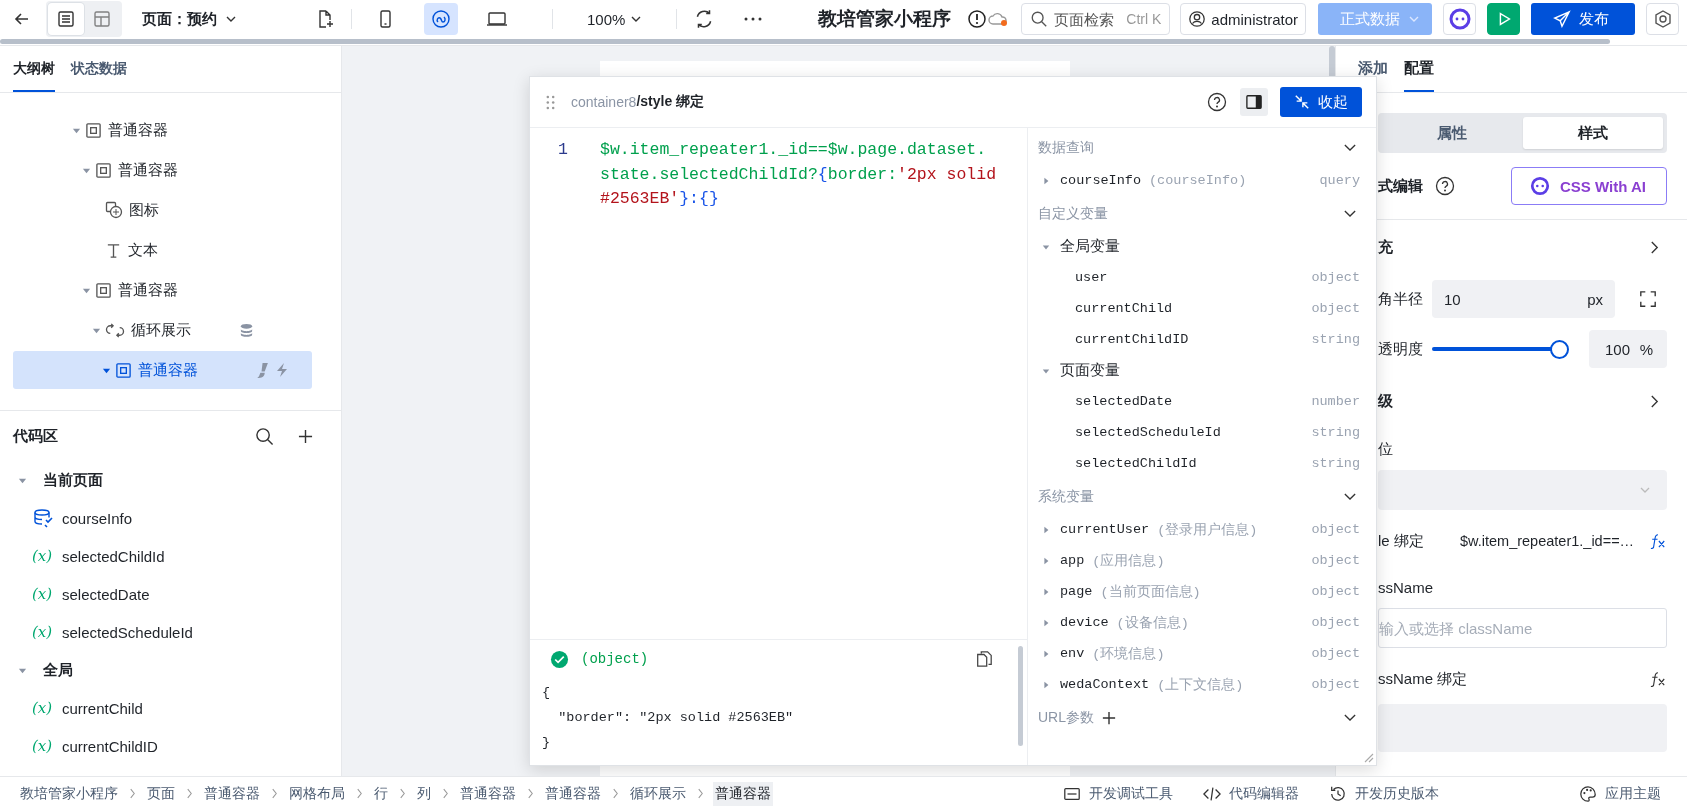 The width and height of the screenshot is (1687, 810). What do you see at coordinates (1405, 587) in the screenshot?
I see `field-label: ssName` at bounding box center [1405, 587].